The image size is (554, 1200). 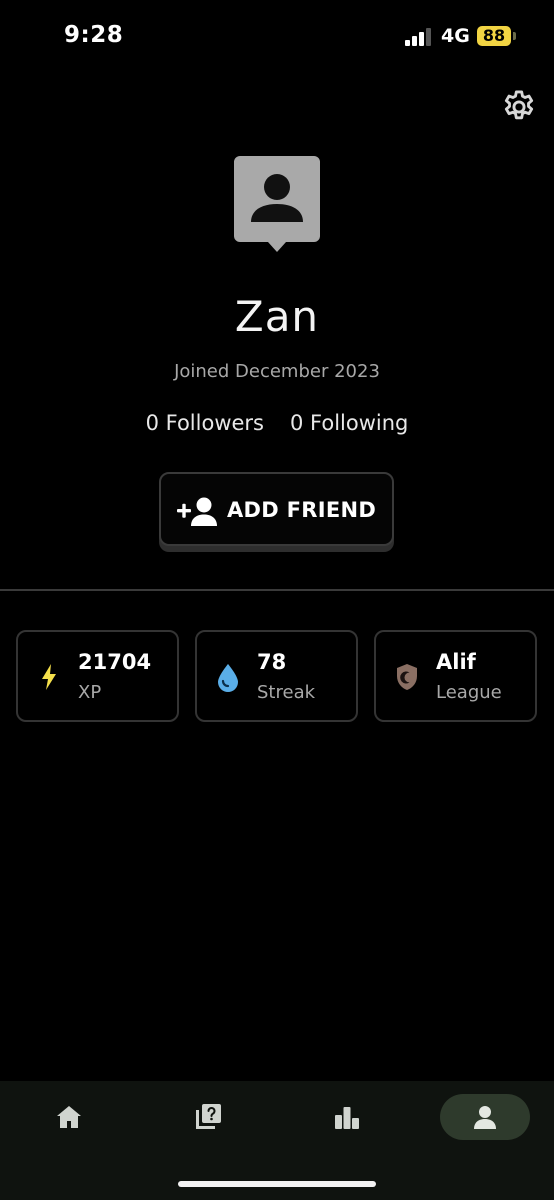 I want to click on battery-level: 88, so click(x=494, y=36).